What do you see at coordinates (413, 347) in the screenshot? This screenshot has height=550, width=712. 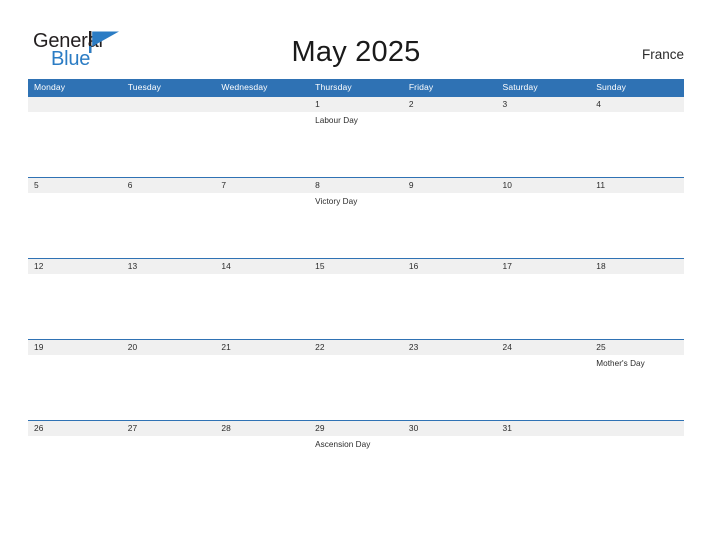 I see `day-number: 23` at bounding box center [413, 347].